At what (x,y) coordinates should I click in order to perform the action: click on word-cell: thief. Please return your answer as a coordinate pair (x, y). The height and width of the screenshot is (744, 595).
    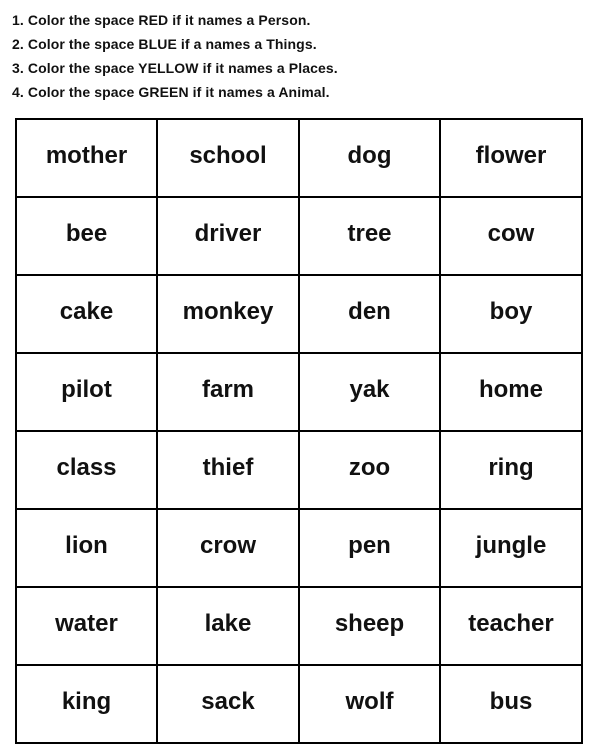
    Looking at the image, I should click on (228, 470).